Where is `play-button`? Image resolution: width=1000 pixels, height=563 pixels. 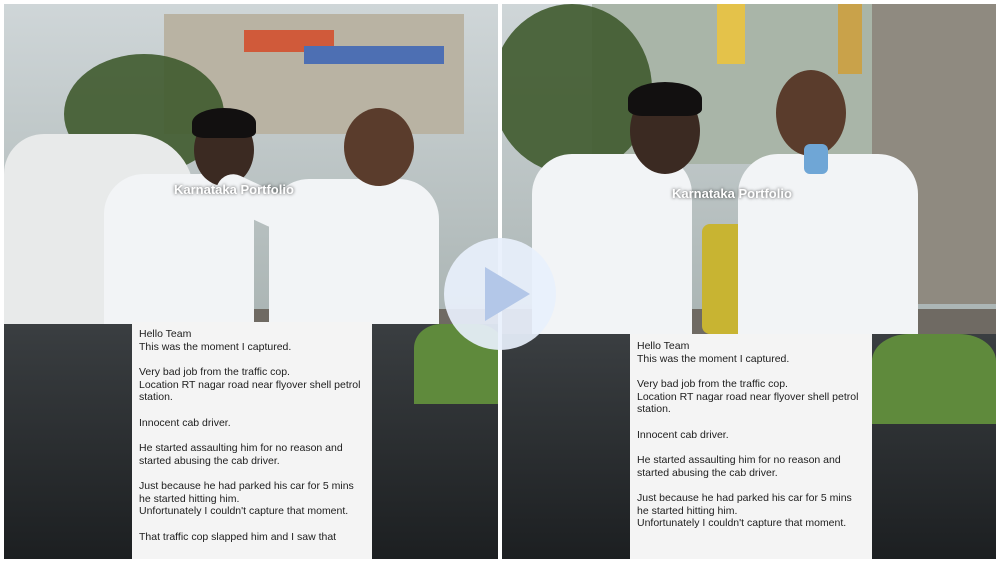
play-button is located at coordinates (500, 294).